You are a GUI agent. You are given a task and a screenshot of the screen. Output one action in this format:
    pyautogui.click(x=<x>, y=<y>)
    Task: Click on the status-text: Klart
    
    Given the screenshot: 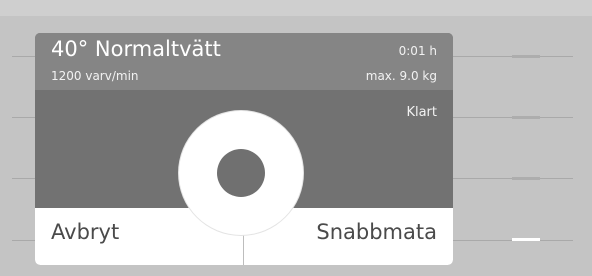 What is the action you would take?
    pyautogui.click(x=421, y=112)
    